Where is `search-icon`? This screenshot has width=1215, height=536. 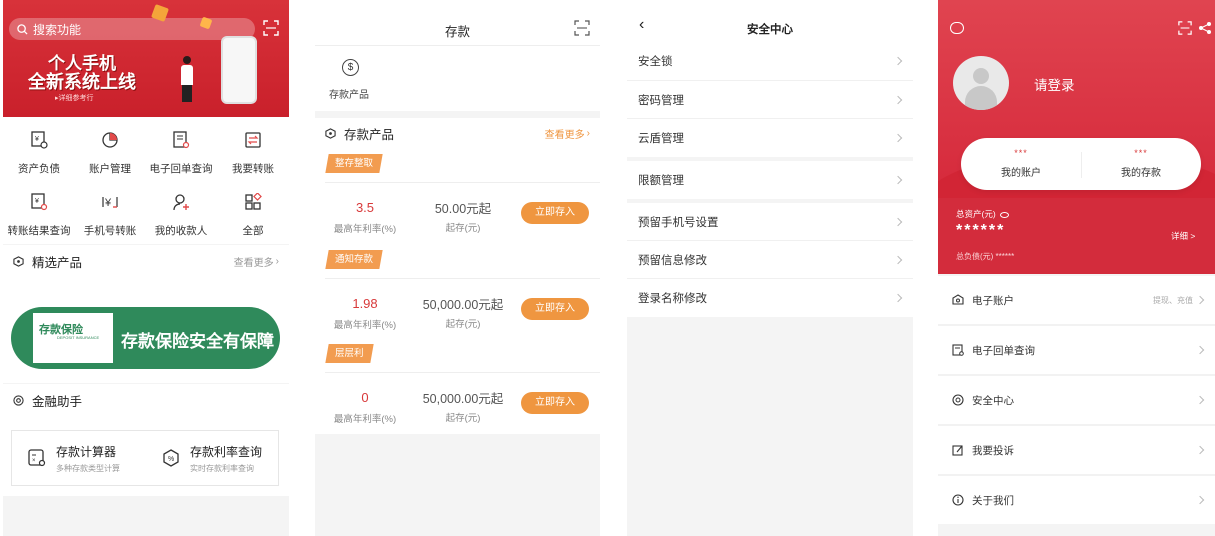
search-icon is located at coordinates (22, 29).